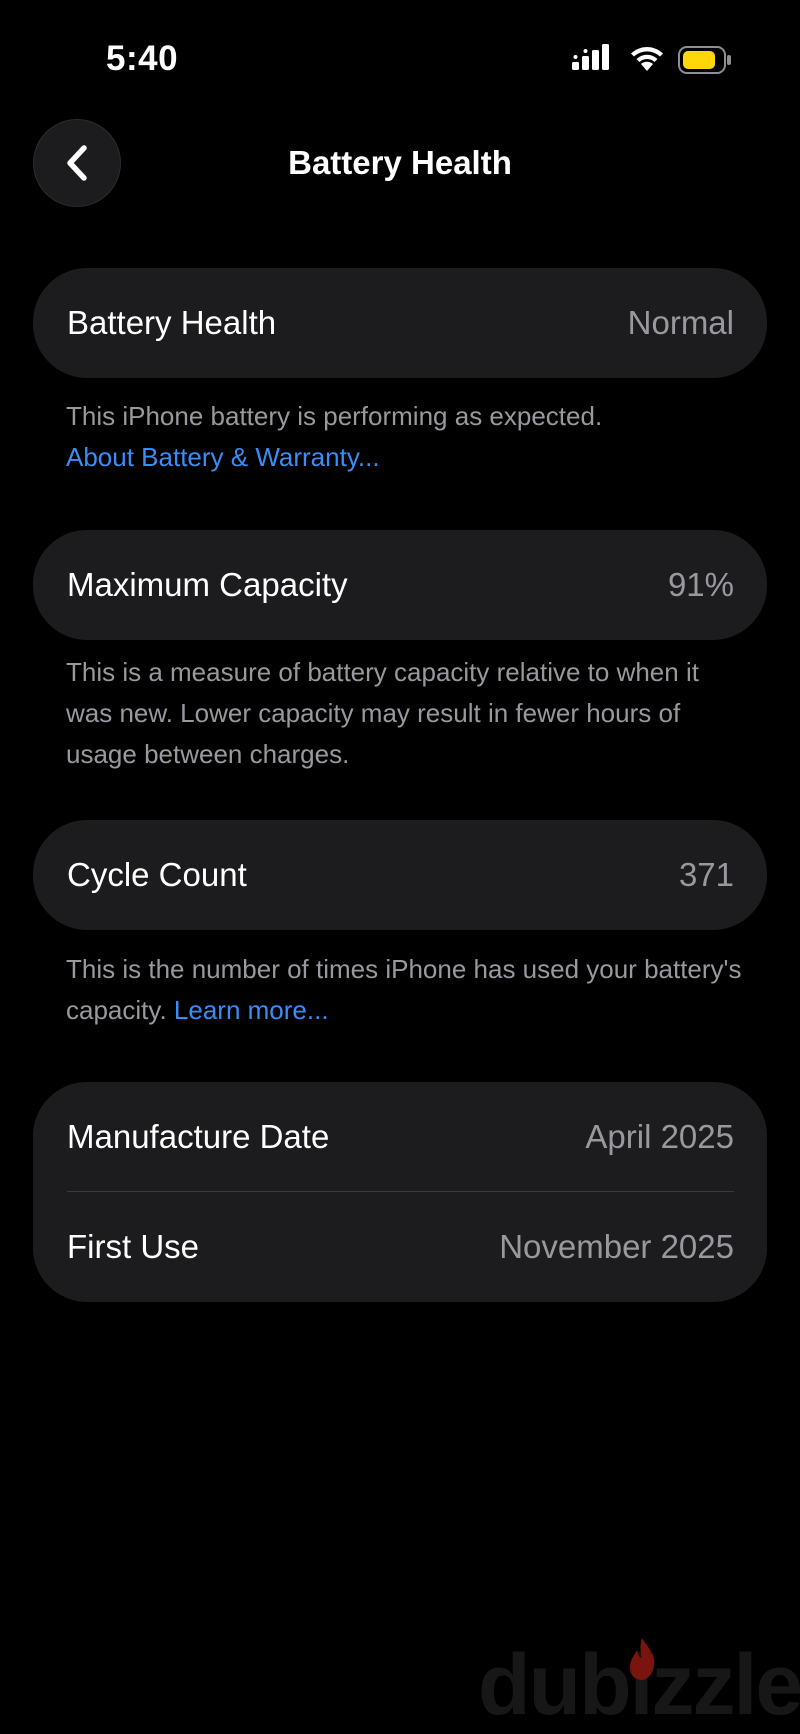  What do you see at coordinates (172, 322) in the screenshot?
I see `battery-health-label: Battery Health` at bounding box center [172, 322].